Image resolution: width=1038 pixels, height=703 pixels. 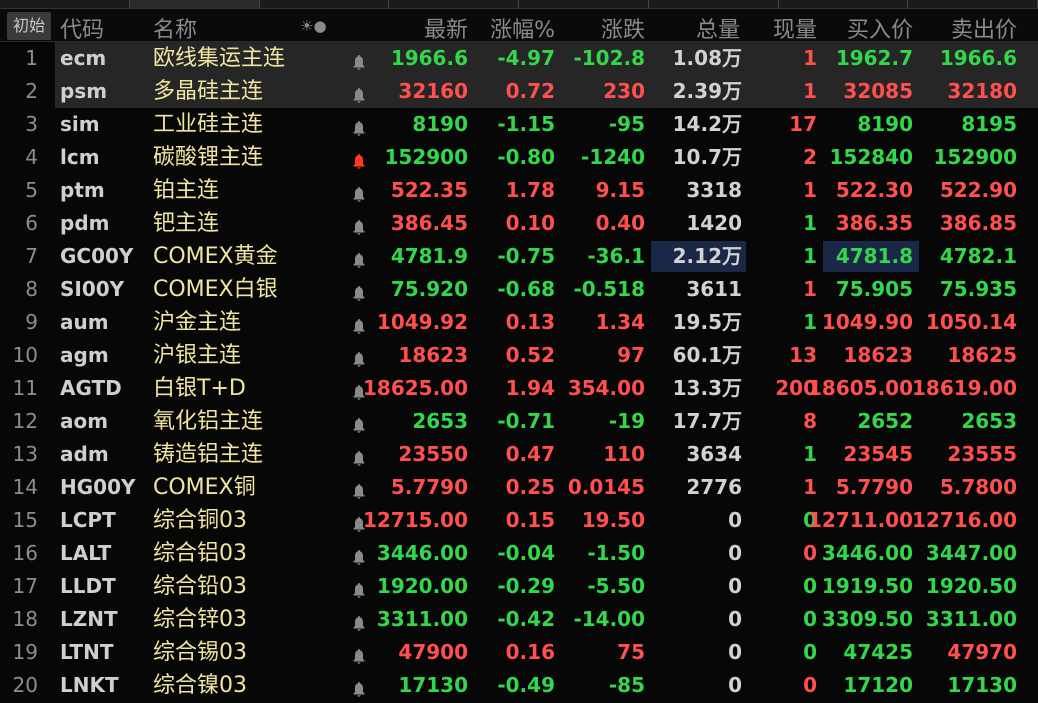 What do you see at coordinates (88, 586) in the screenshot?
I see `symbol-code: LLDT` at bounding box center [88, 586].